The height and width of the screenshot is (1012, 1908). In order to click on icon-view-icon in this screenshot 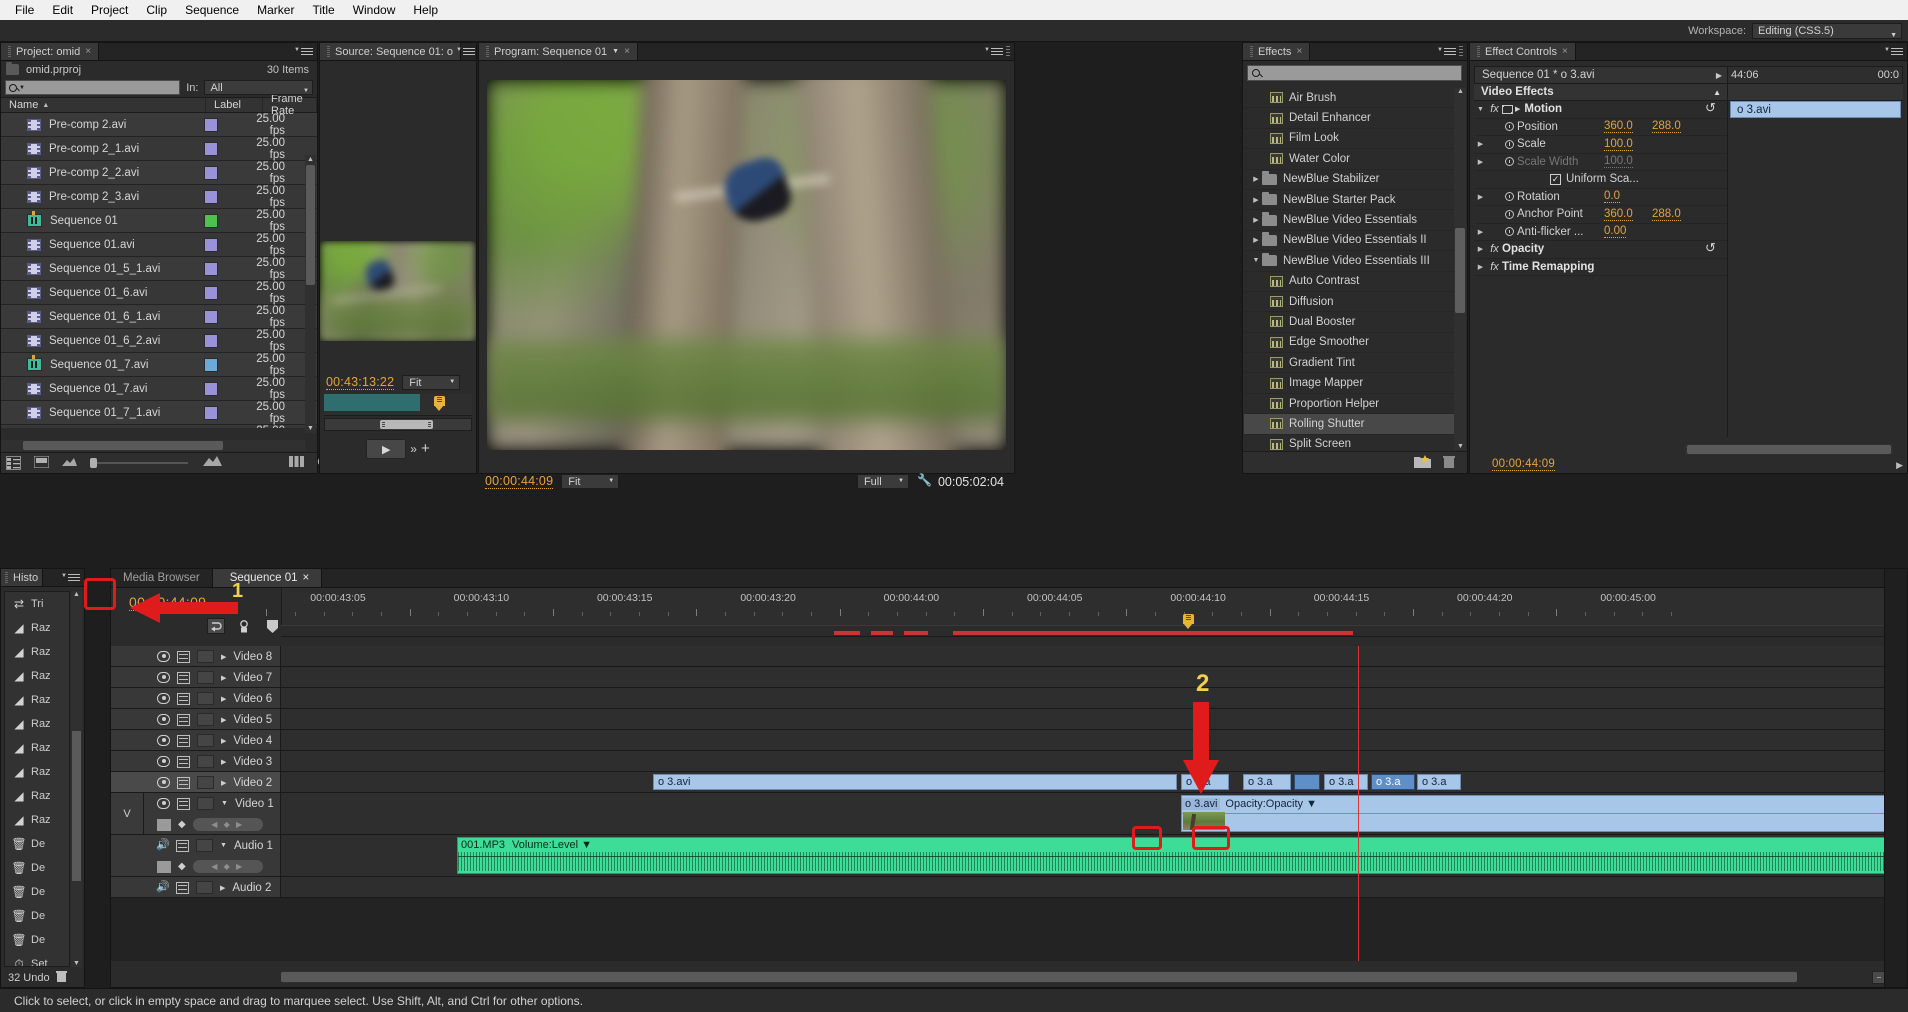, I will do `click(41, 462)`.